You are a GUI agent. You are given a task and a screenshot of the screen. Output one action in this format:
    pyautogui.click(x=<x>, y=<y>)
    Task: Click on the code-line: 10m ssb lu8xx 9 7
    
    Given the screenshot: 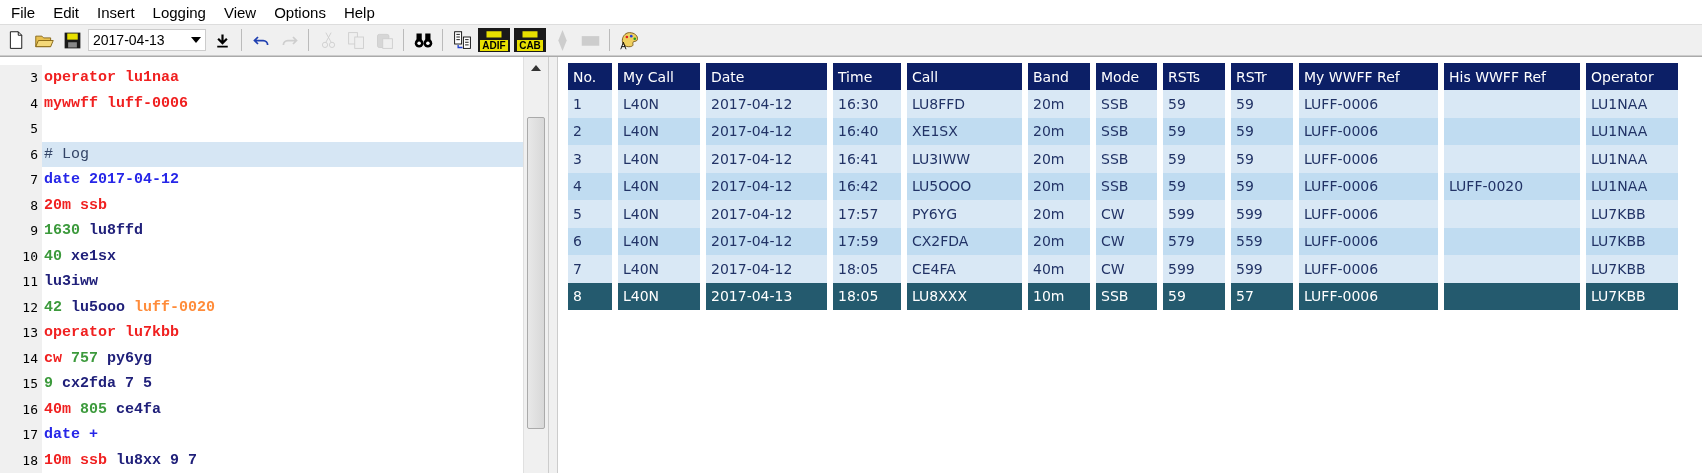 What is the action you would take?
    pyautogui.click(x=121, y=460)
    